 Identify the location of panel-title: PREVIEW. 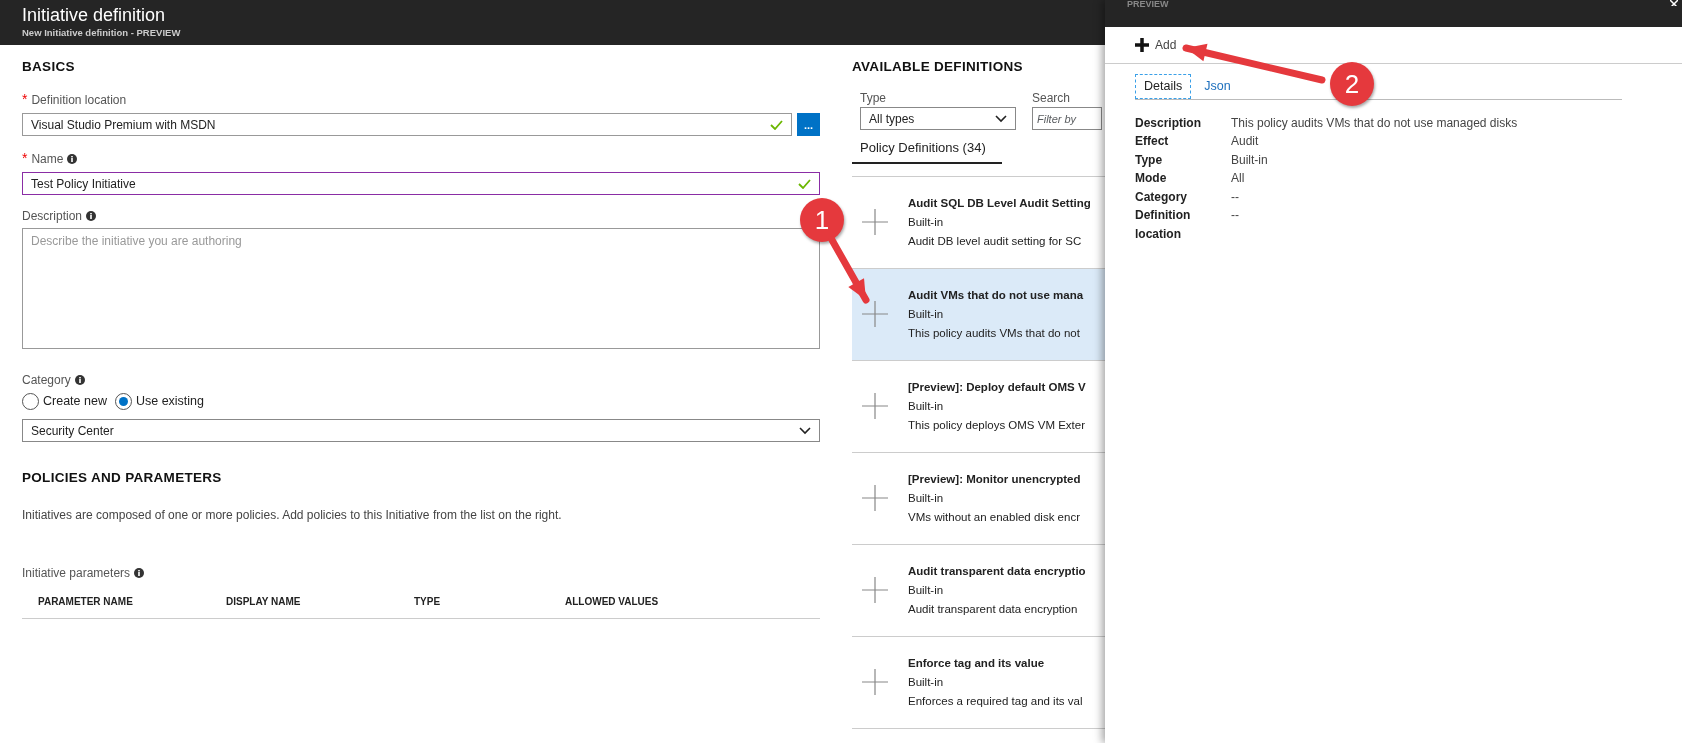
(1148, 5).